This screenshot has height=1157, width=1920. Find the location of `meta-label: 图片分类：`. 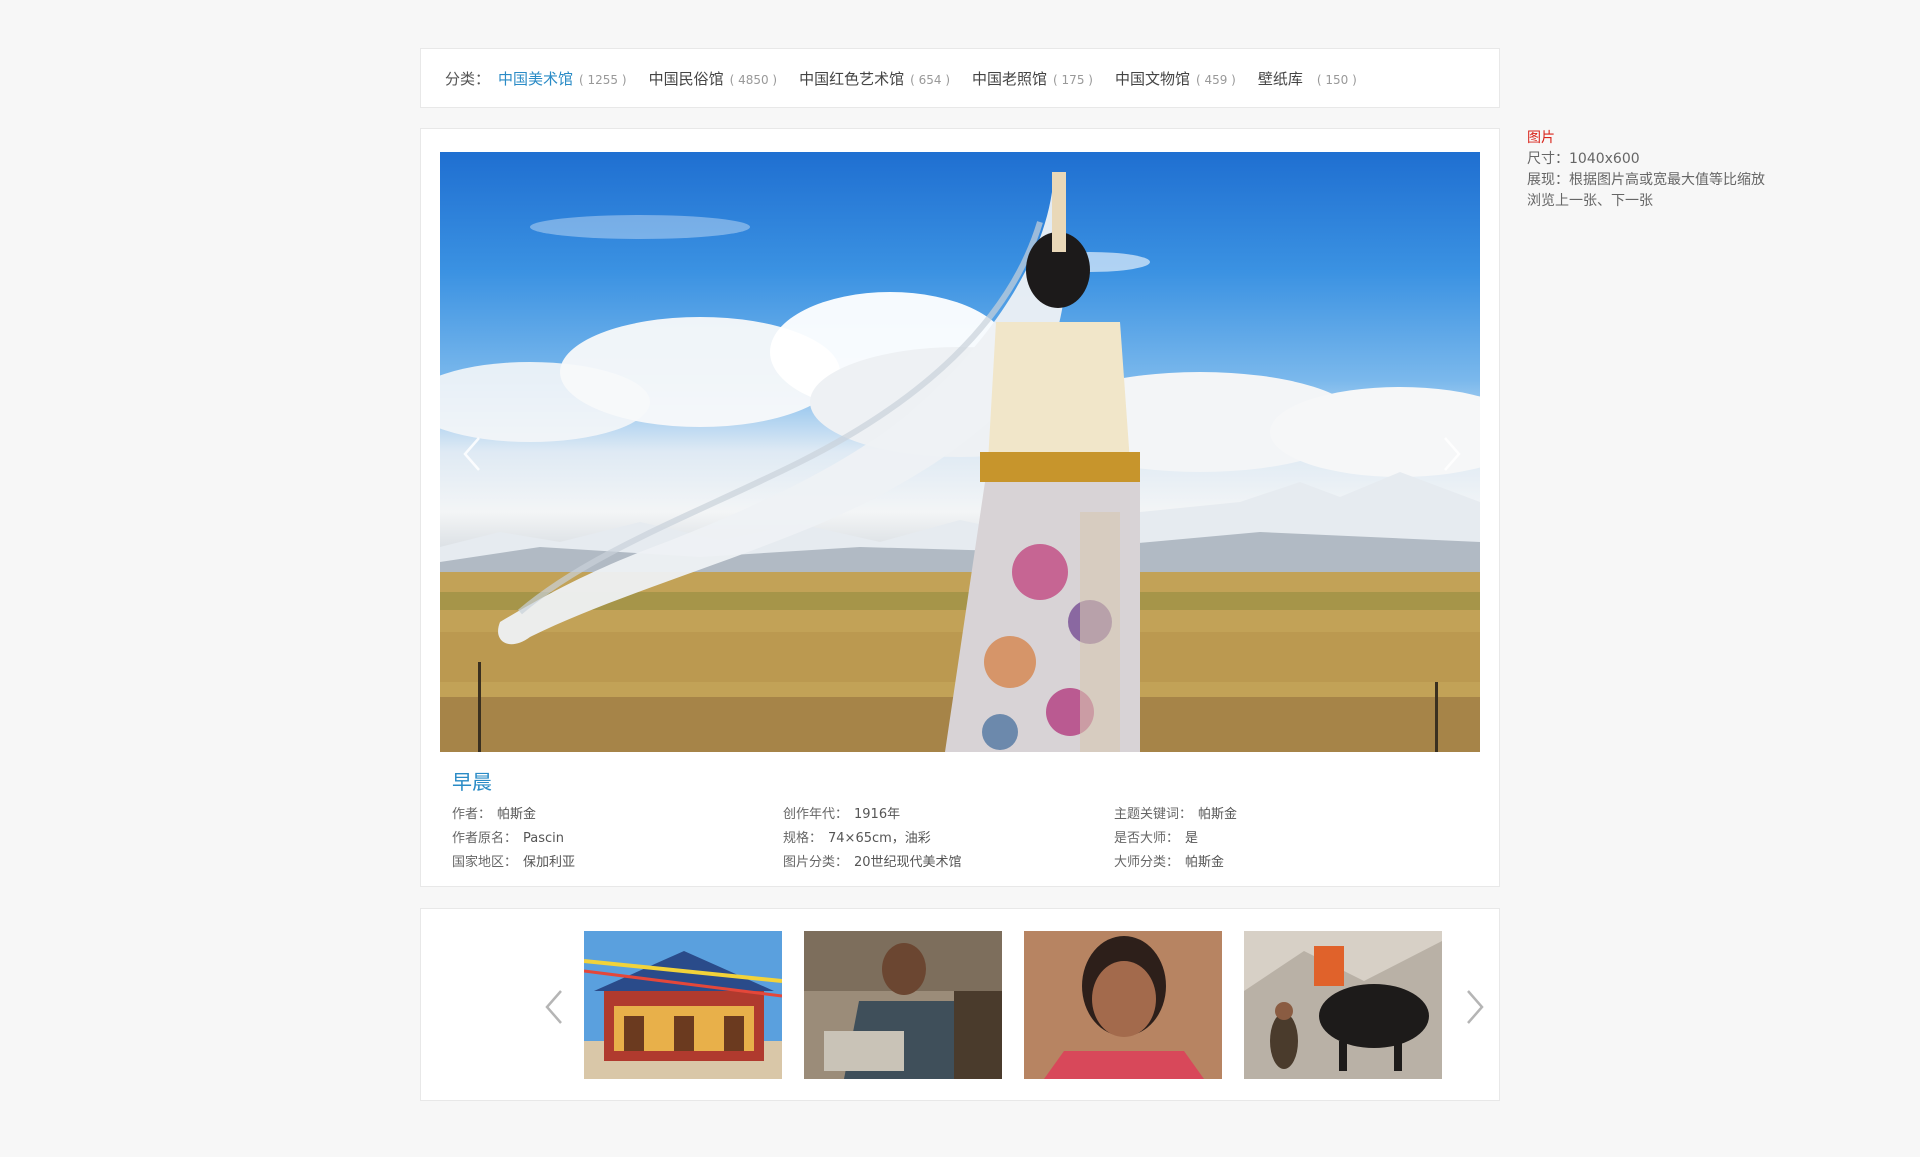

meta-label: 图片分类： is located at coordinates (816, 862).